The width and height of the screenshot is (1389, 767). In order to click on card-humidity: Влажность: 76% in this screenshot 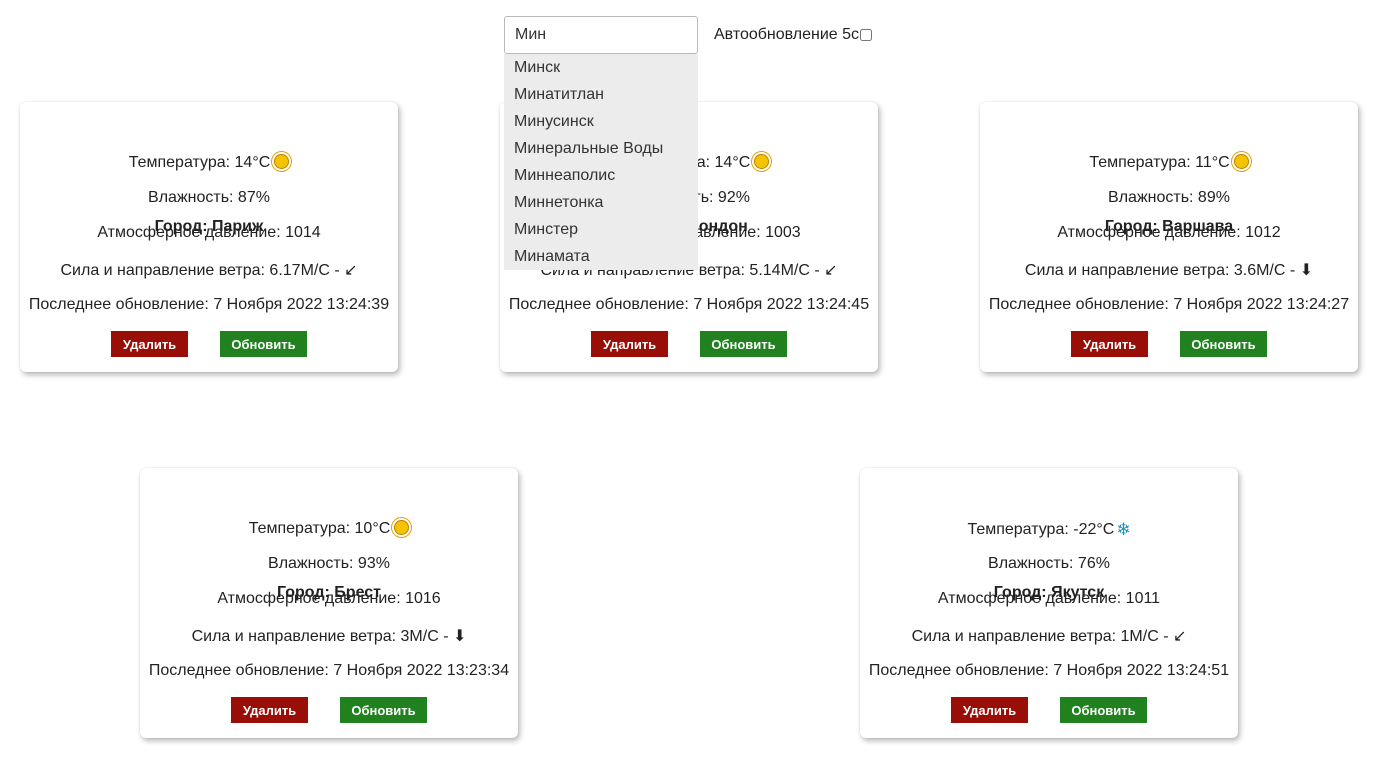, I will do `click(1049, 563)`.